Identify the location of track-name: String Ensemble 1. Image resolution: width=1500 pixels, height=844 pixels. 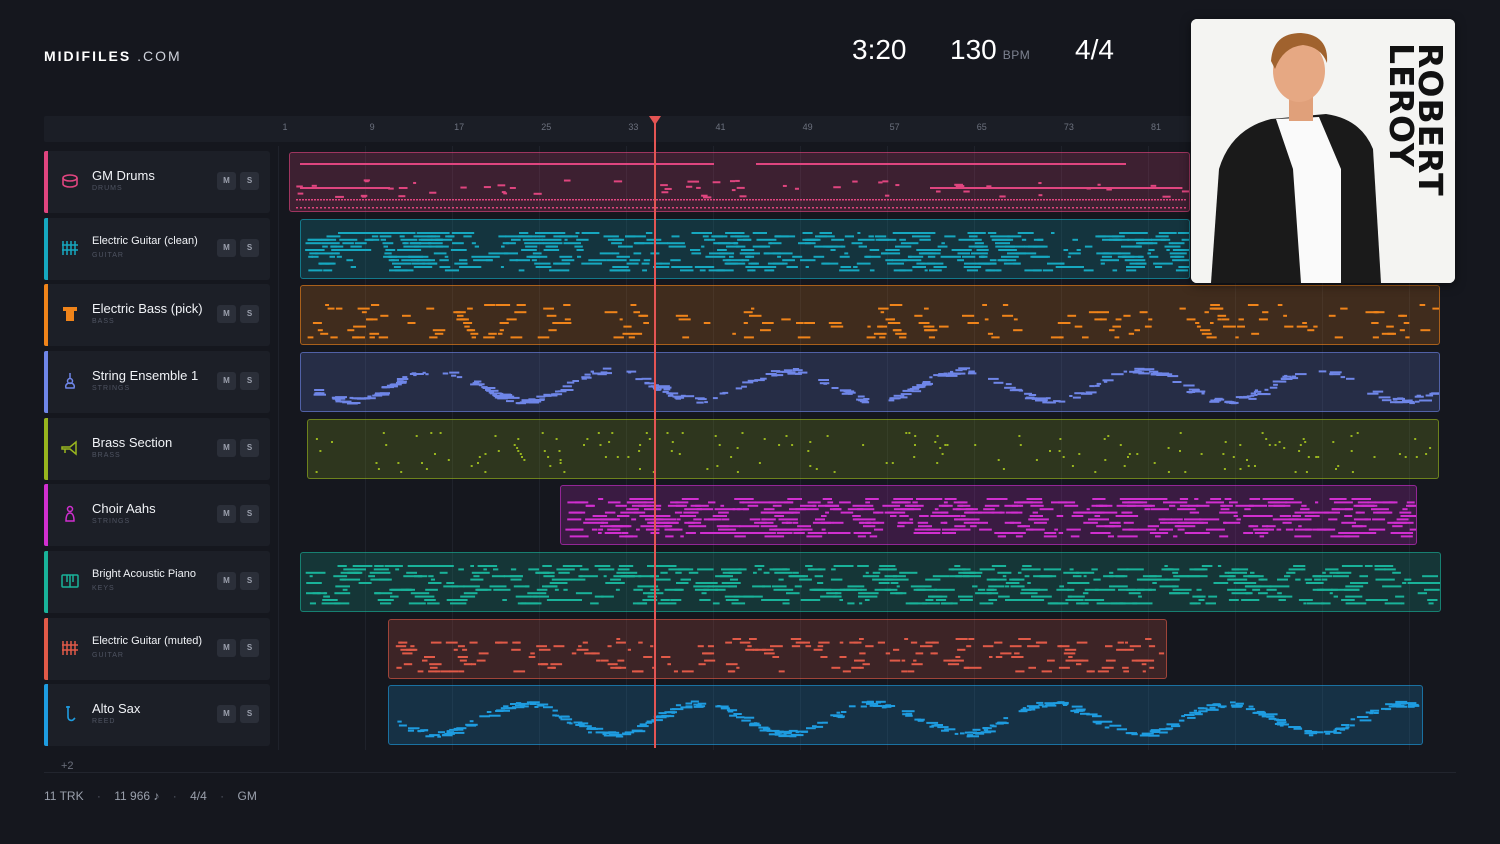
(145, 375).